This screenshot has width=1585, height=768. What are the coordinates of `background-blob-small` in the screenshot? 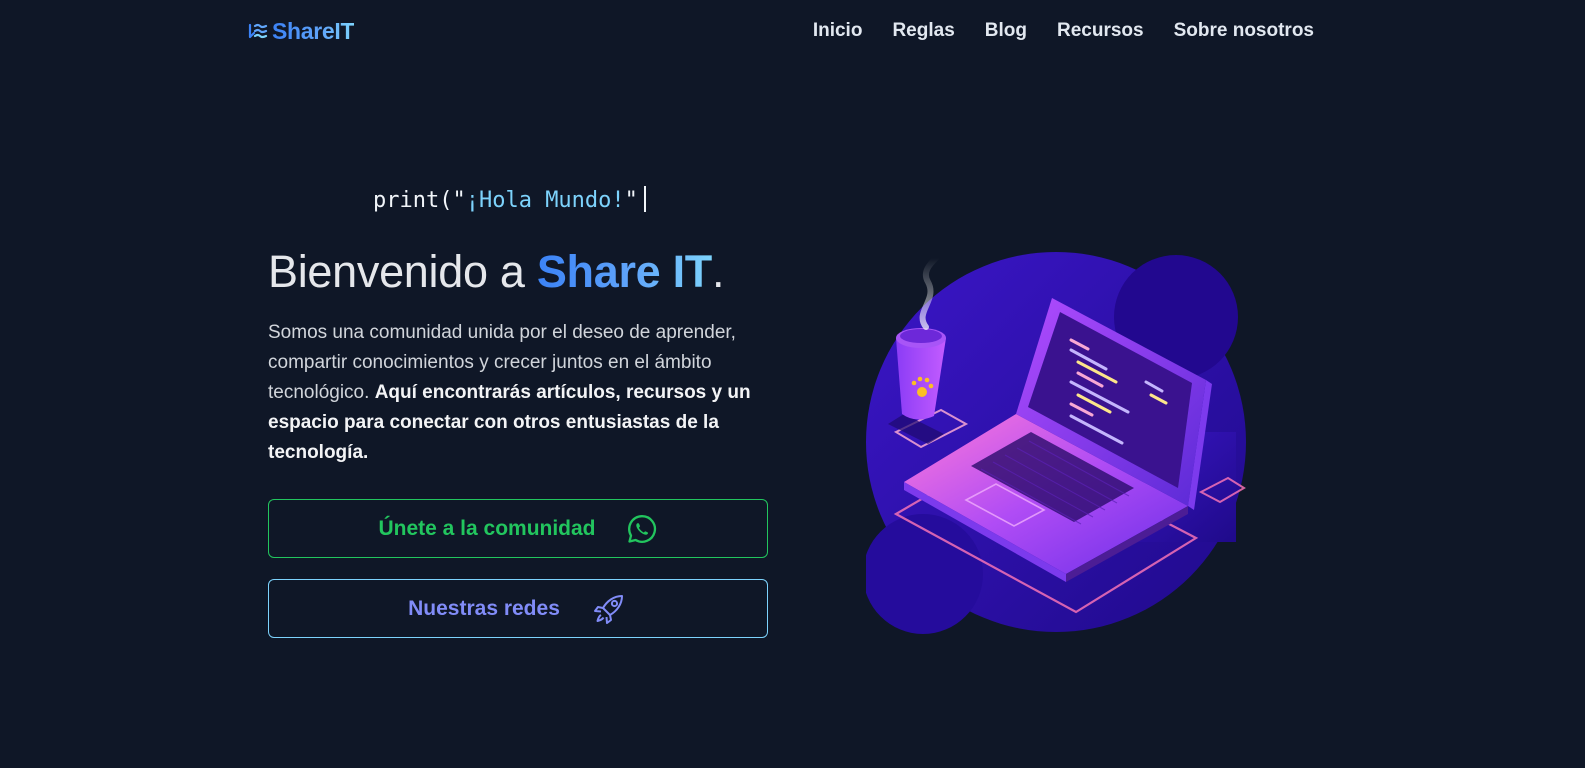 It's located at (924, 574).